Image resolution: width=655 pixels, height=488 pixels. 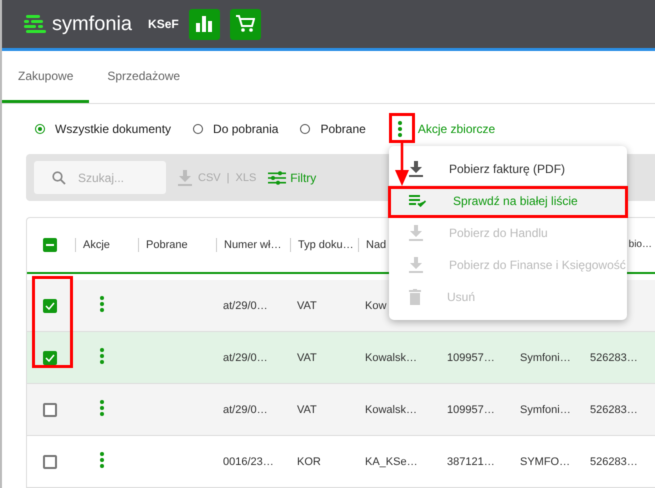 I want to click on logo-icon, so click(x=35, y=24).